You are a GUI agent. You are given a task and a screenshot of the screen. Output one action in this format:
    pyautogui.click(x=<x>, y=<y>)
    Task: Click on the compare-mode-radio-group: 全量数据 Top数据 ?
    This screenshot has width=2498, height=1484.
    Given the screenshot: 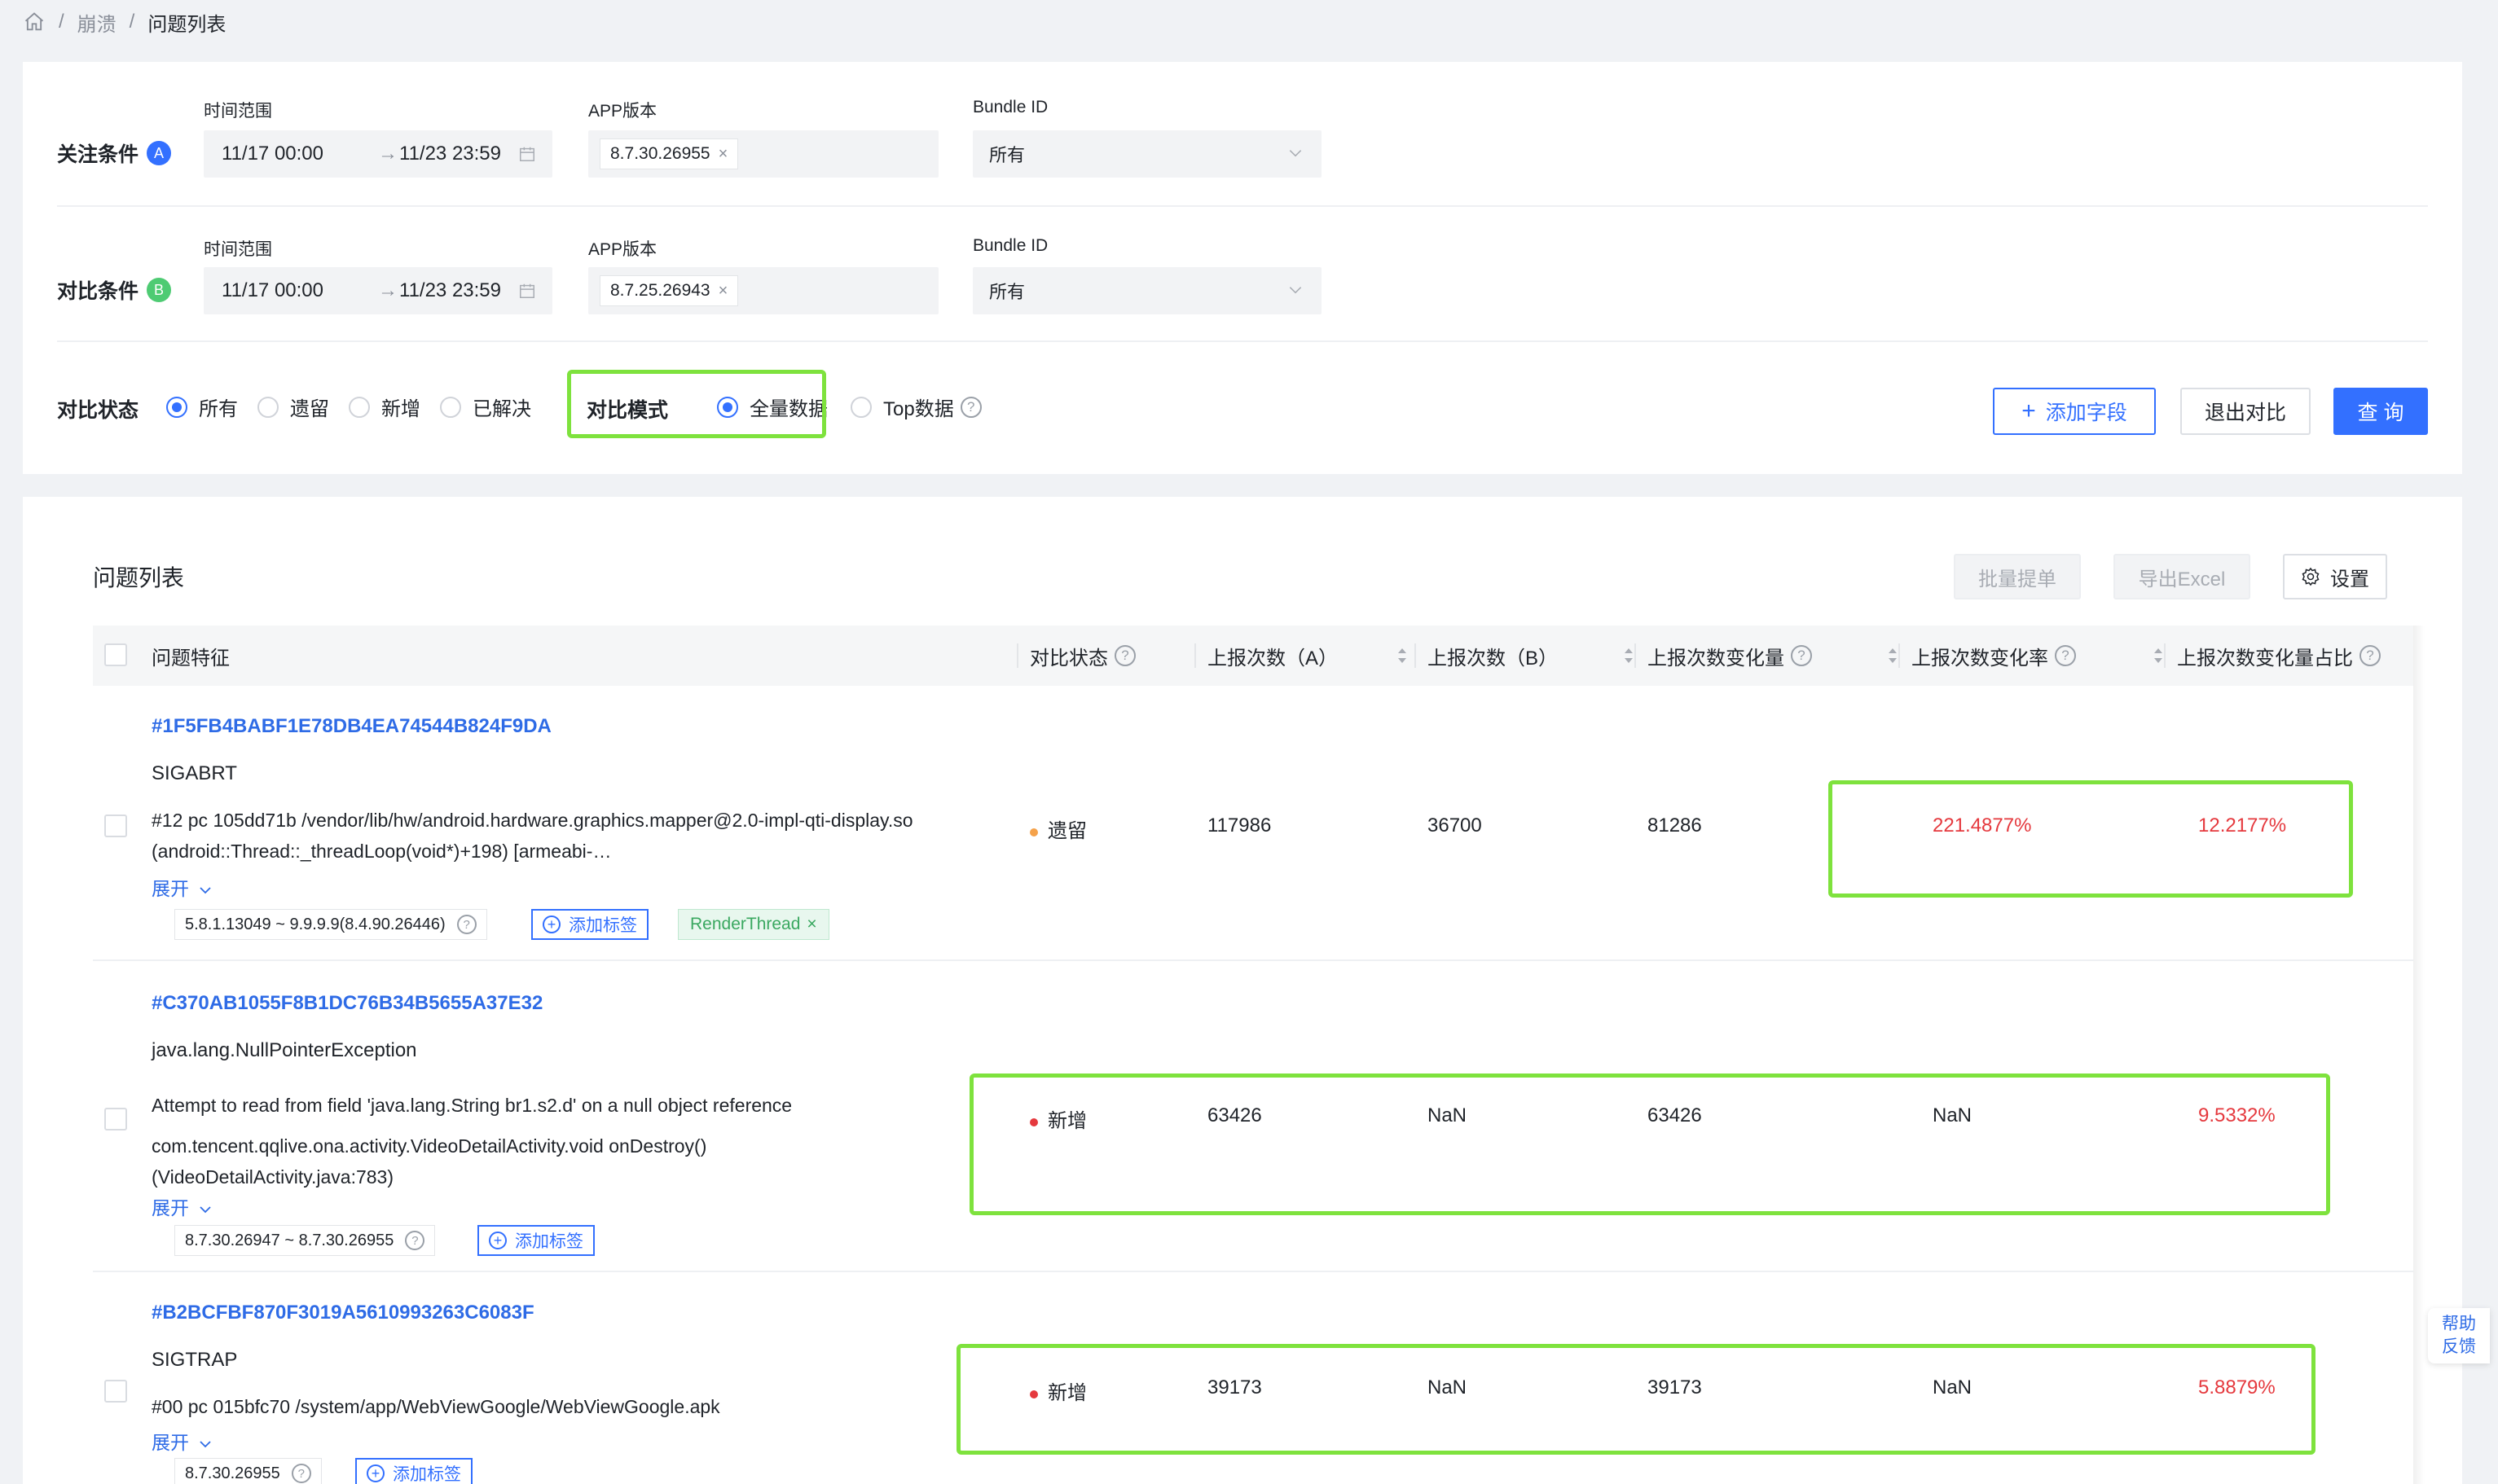 What is the action you would take?
    pyautogui.click(x=849, y=407)
    